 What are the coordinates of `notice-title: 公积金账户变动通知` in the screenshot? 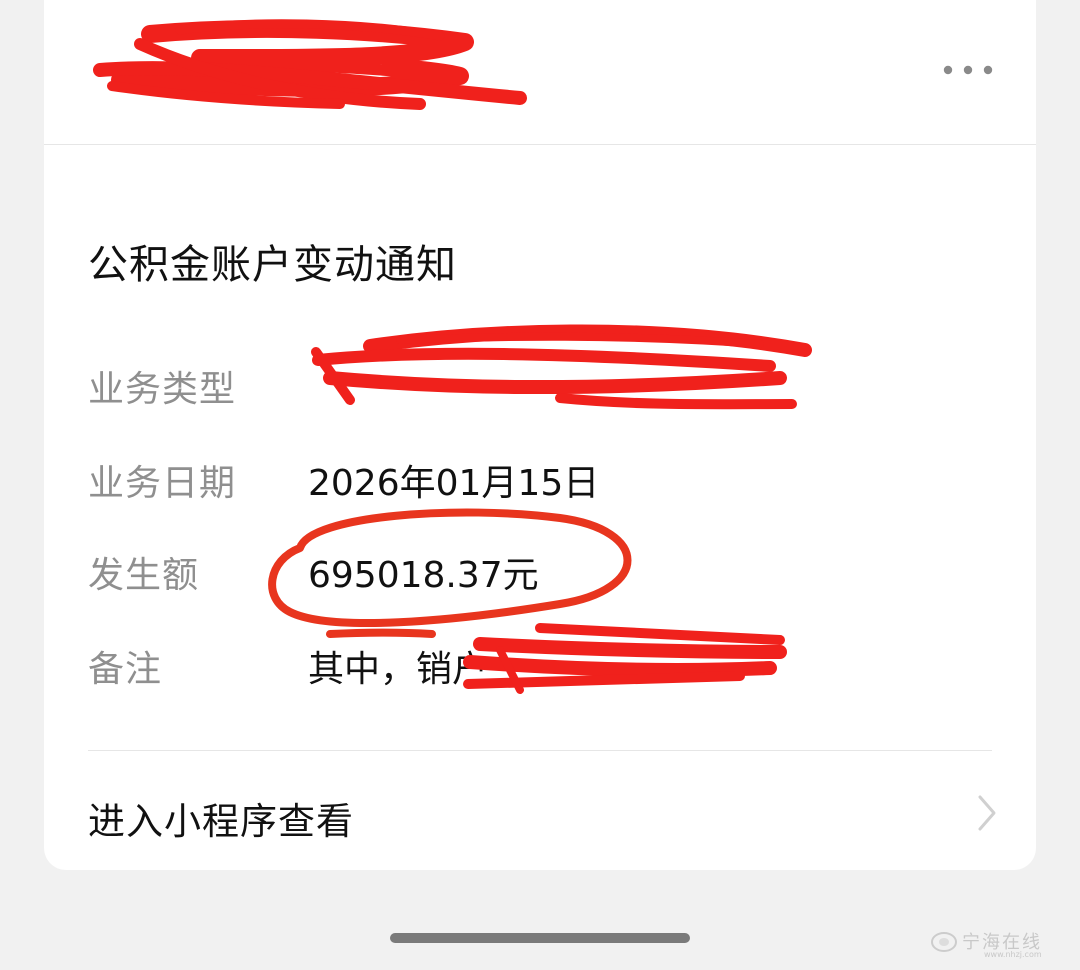 It's located at (272, 265).